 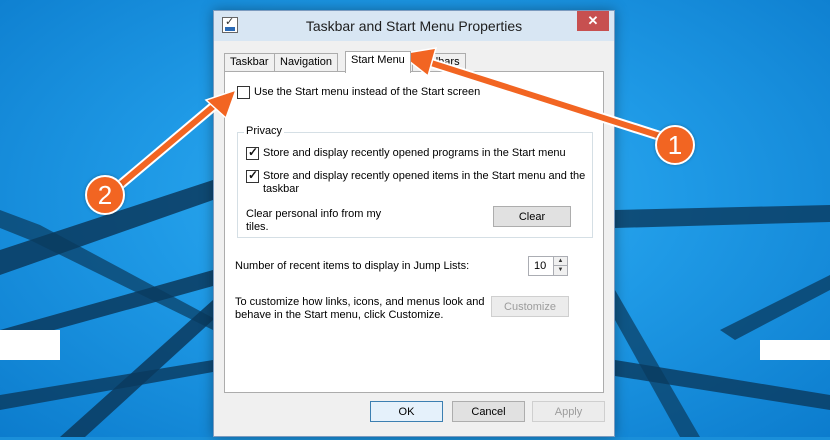 I want to click on use-start-menu-checkbox, so click(x=243, y=92).